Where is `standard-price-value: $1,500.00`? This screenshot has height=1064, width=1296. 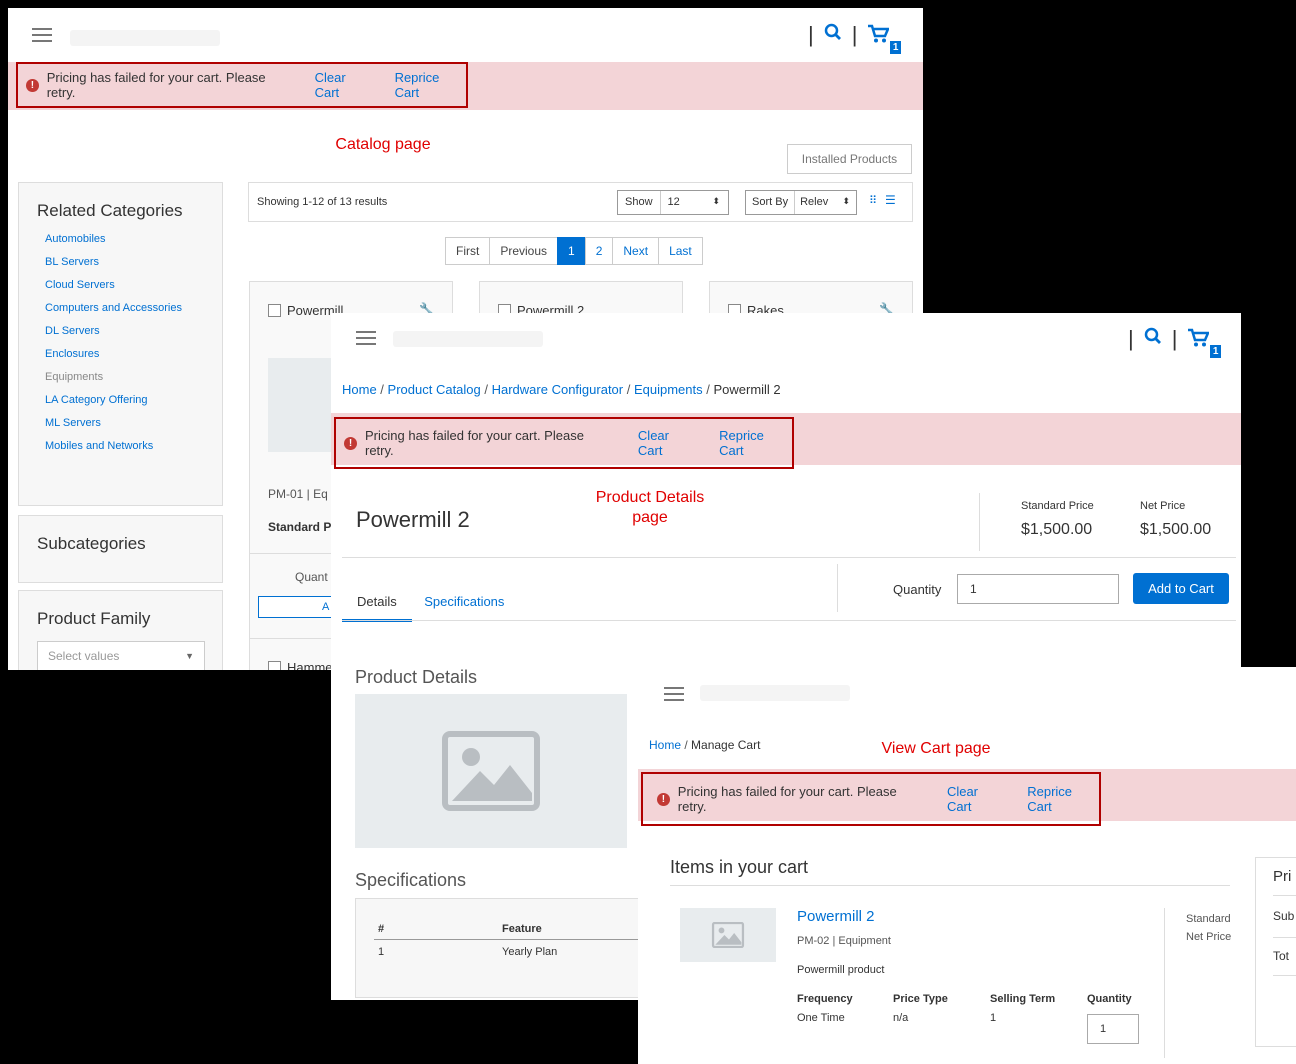
standard-price-value: $1,500.00 is located at coordinates (1057, 529).